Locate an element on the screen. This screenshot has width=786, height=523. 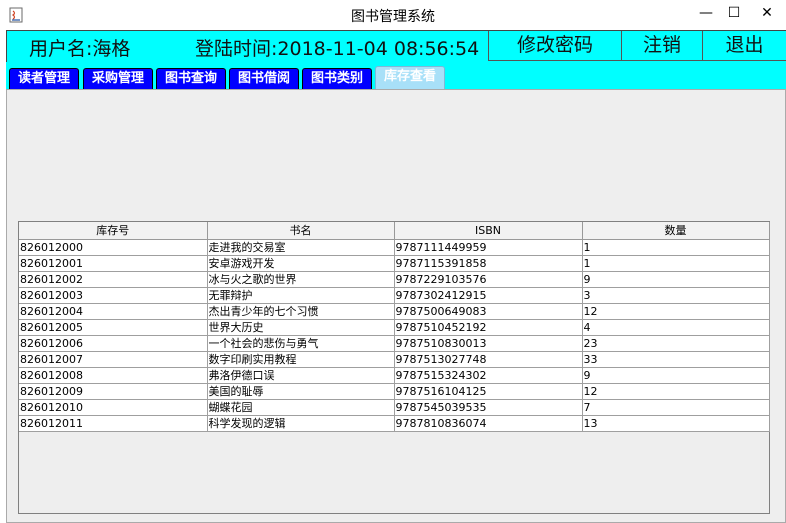
cell-isbn: 9787510452192 is located at coordinates (488, 327).